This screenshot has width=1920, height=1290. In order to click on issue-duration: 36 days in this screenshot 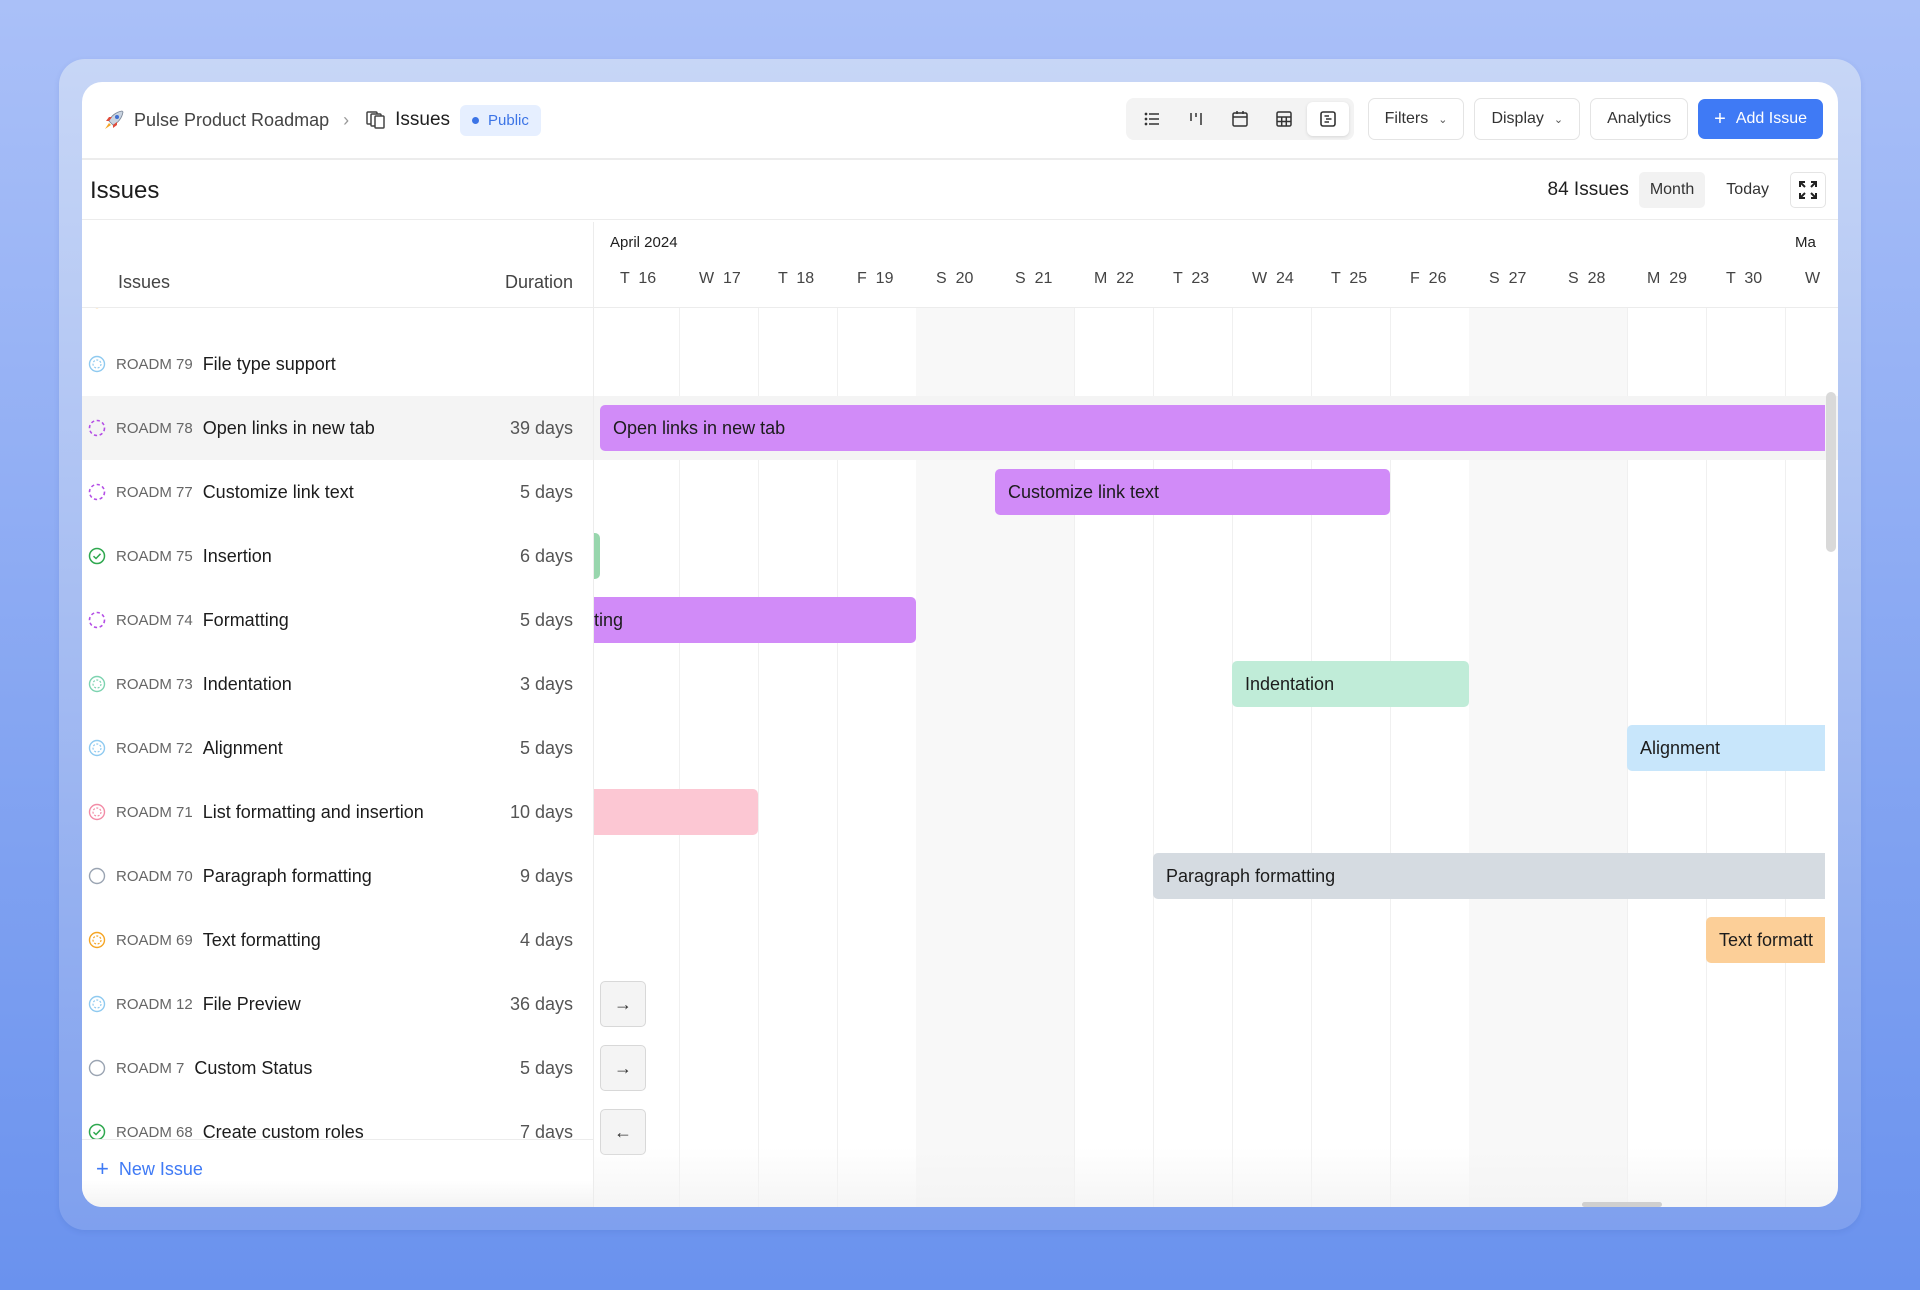, I will do `click(541, 1003)`.